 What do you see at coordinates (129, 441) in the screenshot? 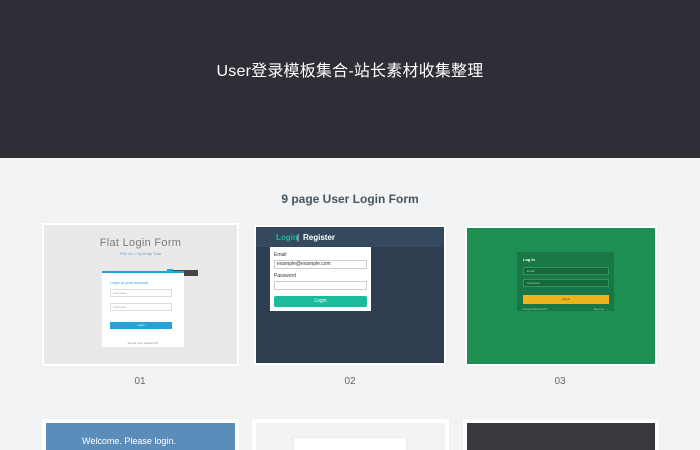
I see `welcome-text: Welcome. Please login.` at bounding box center [129, 441].